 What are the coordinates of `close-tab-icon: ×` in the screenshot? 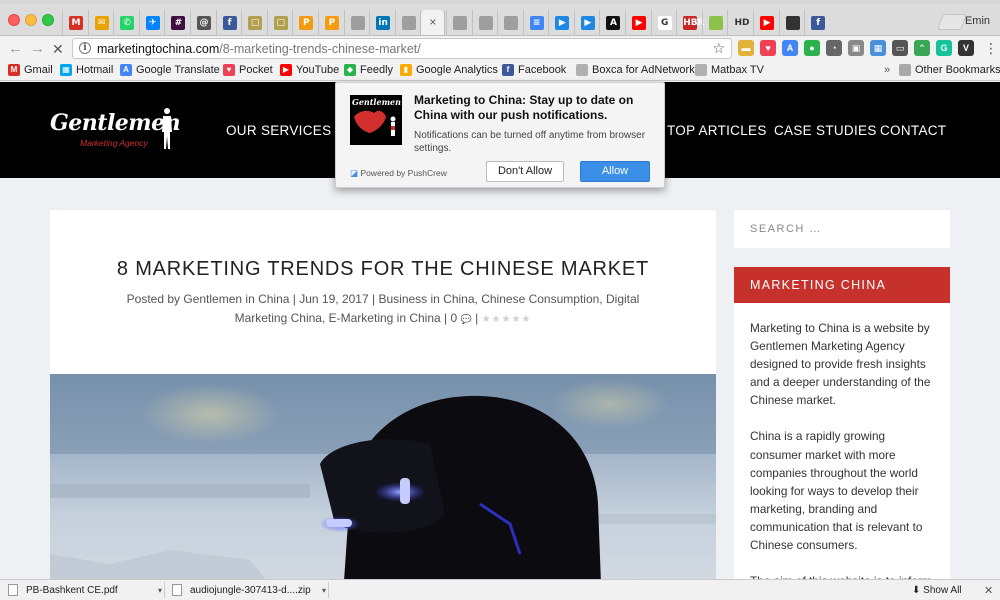 It's located at (432, 22).